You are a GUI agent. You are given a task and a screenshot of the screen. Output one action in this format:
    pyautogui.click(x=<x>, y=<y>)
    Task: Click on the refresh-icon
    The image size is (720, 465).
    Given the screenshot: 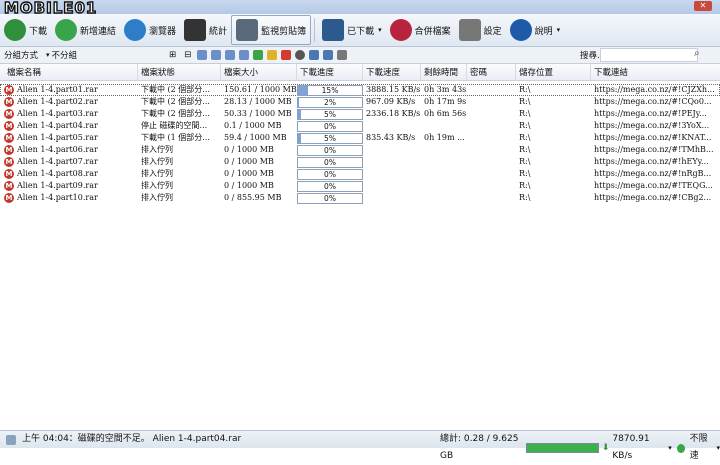 What is the action you would take?
    pyautogui.click(x=328, y=55)
    